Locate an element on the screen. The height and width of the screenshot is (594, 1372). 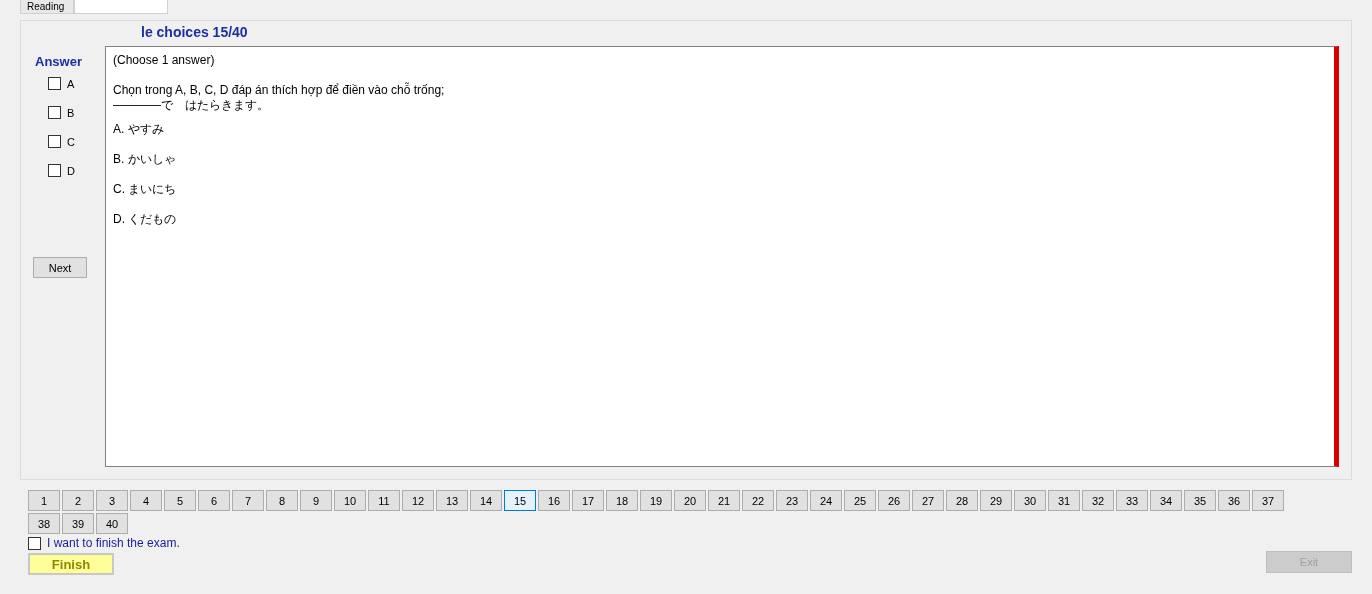
question-number-button: 39 is located at coordinates (78, 523).